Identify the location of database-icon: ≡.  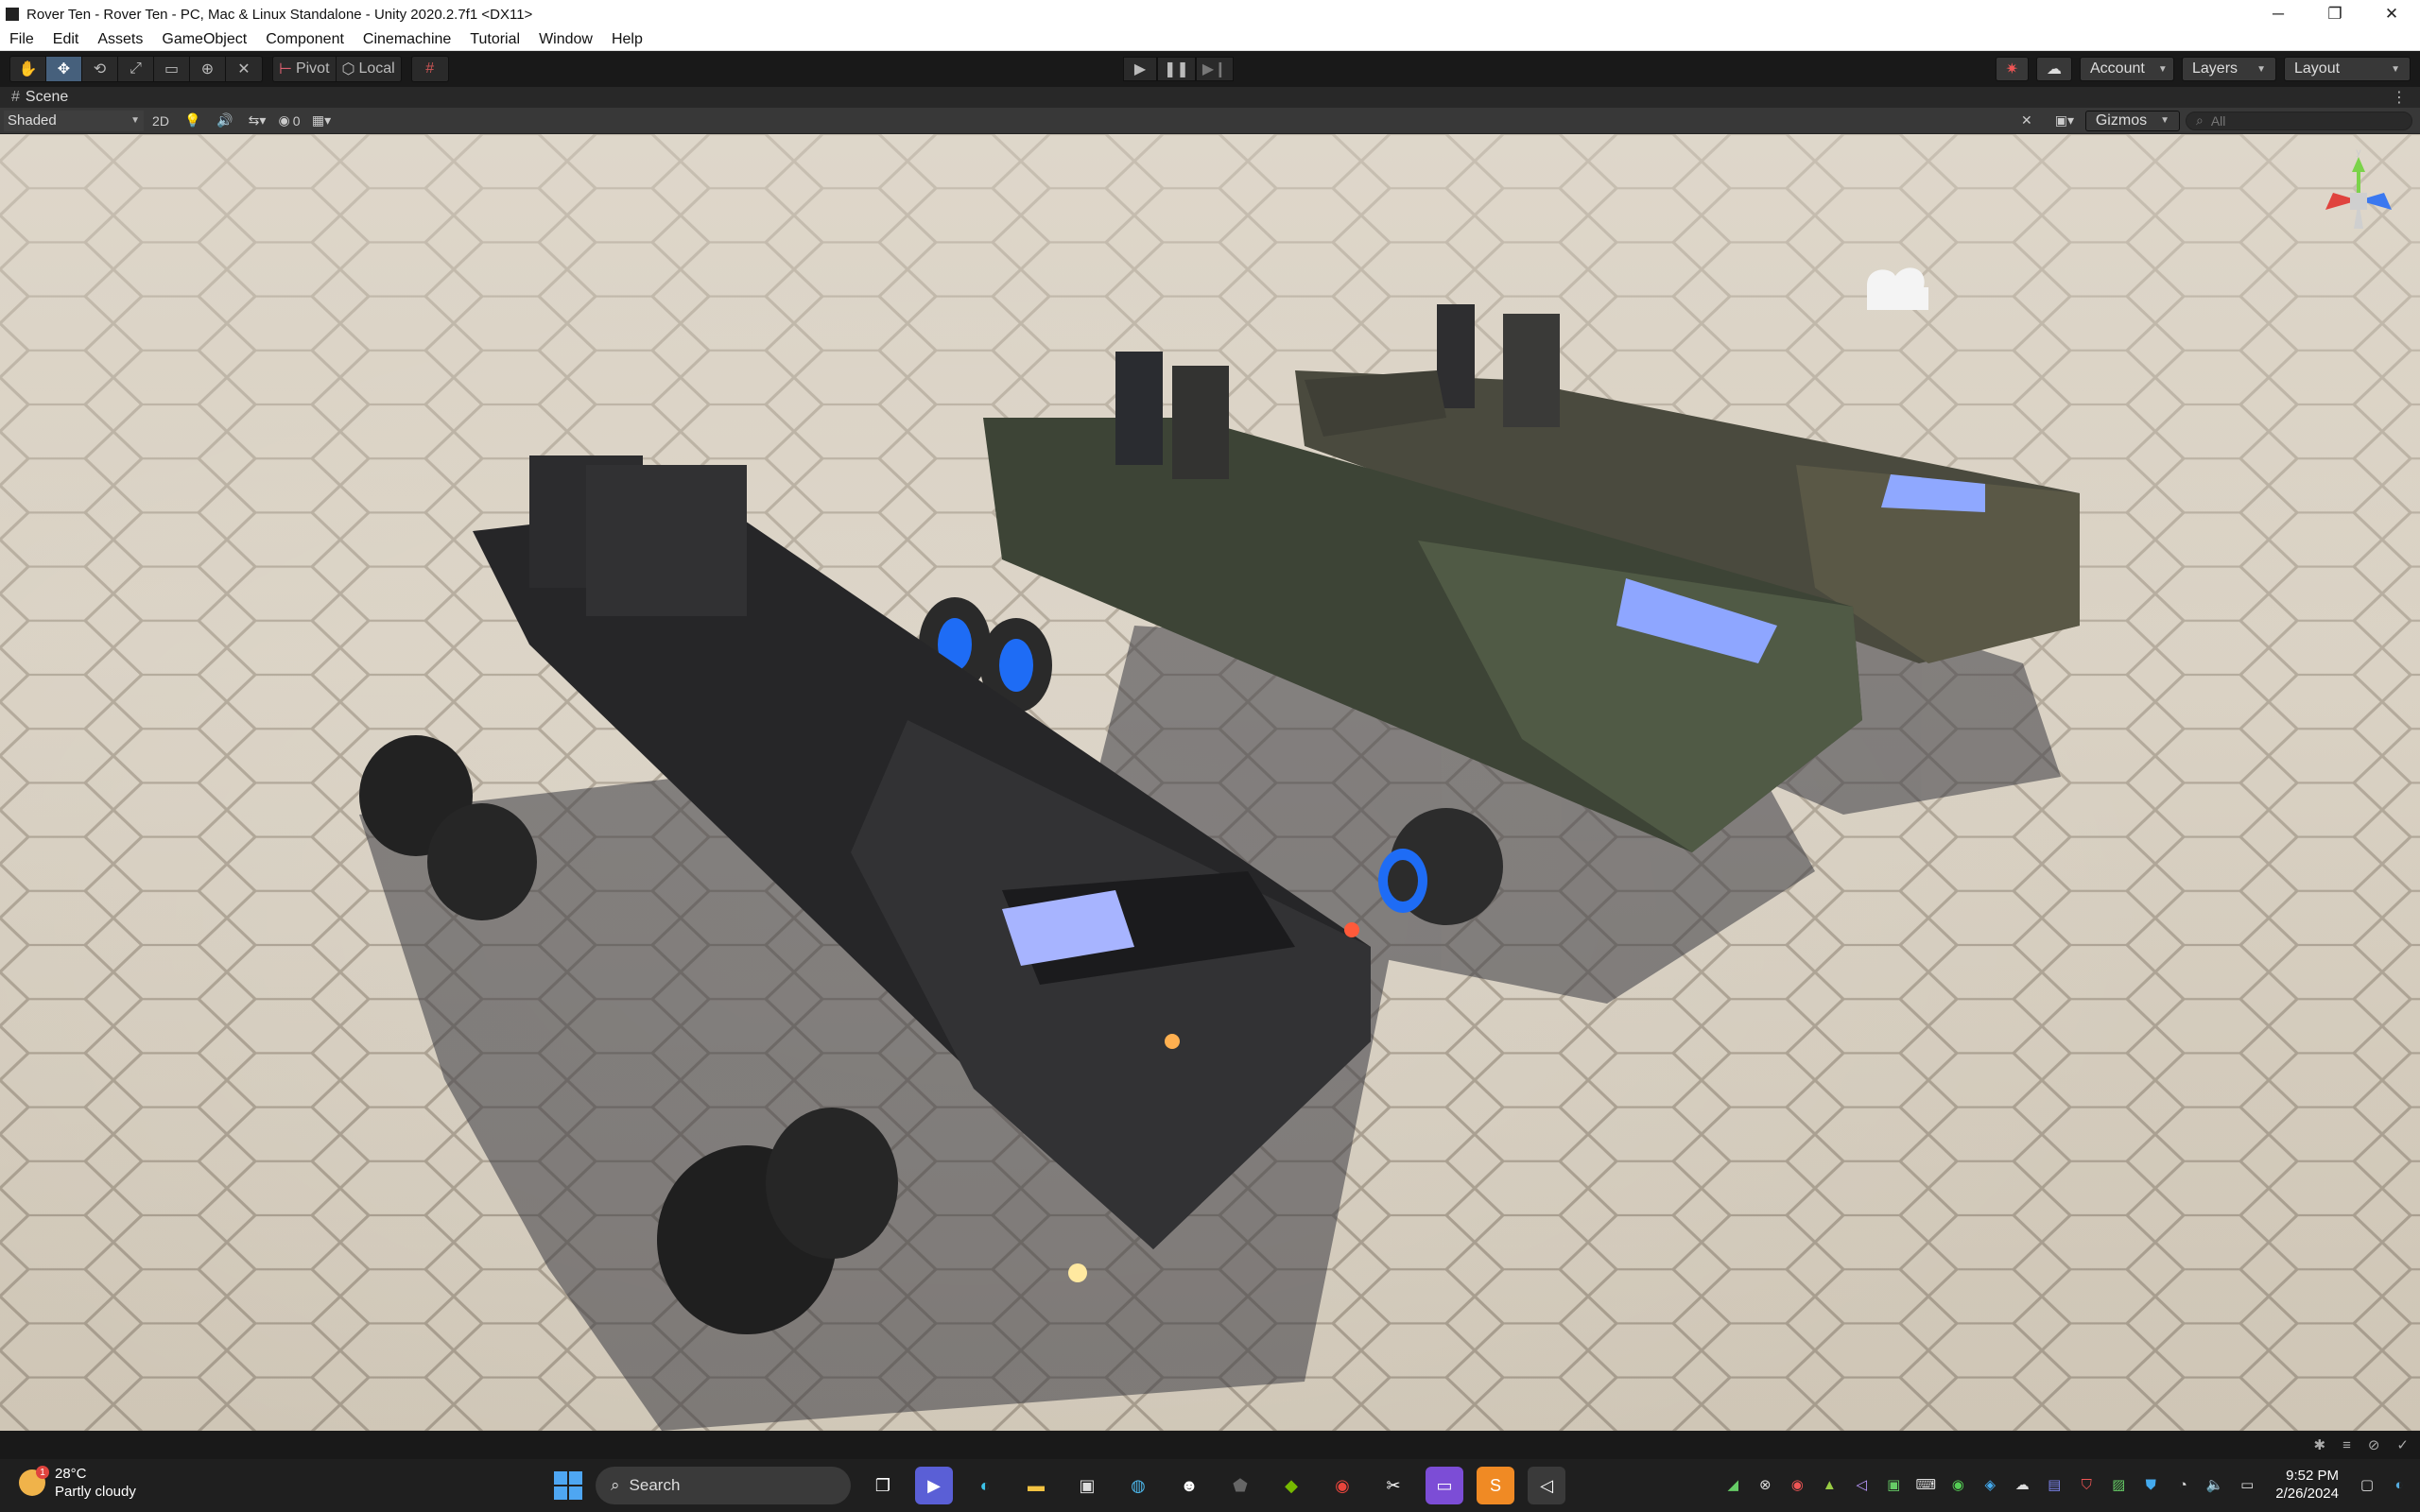
(2346, 1445).